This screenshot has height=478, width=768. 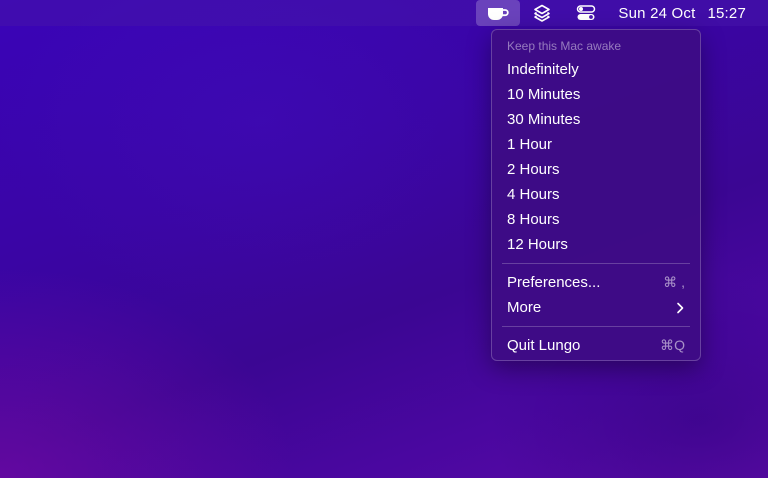 What do you see at coordinates (544, 94) in the screenshot?
I see `menu-item-label: 10 Minutes` at bounding box center [544, 94].